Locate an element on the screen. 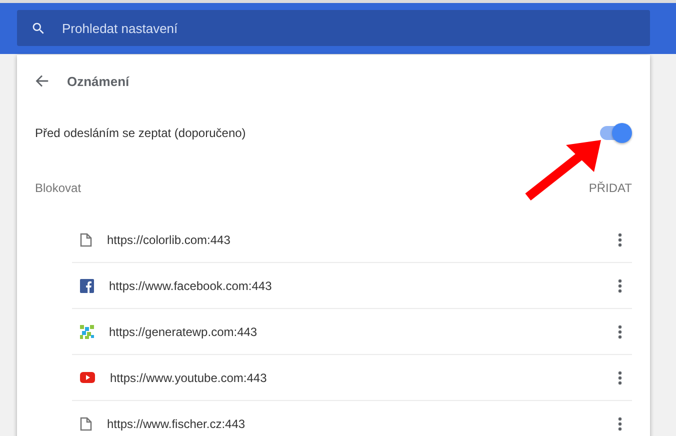 The width and height of the screenshot is (676, 436). search-field: Prohledat nastavení is located at coordinates (333, 28).